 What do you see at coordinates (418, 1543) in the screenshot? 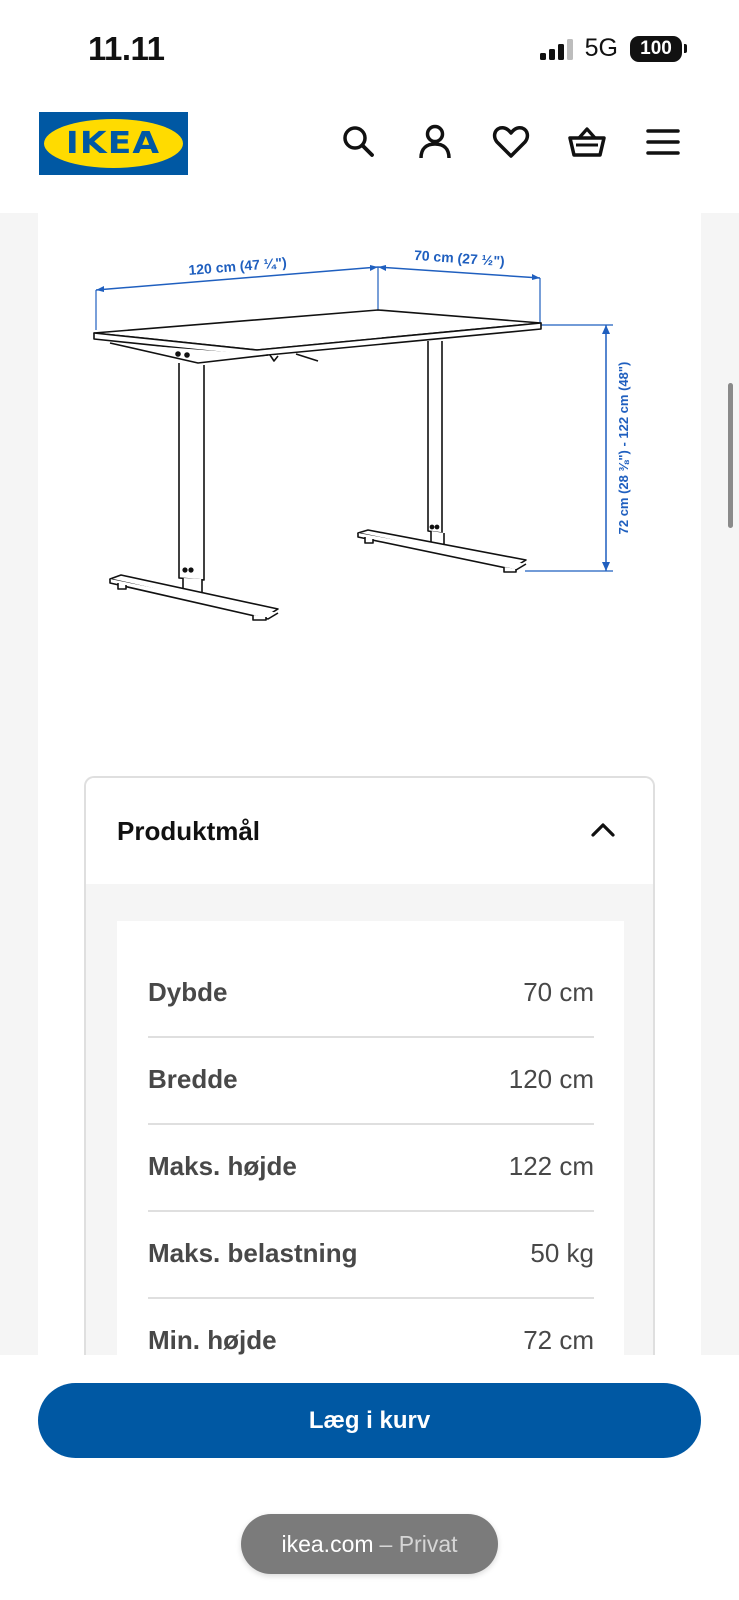
I see `private-mode-label: – Privat` at bounding box center [418, 1543].